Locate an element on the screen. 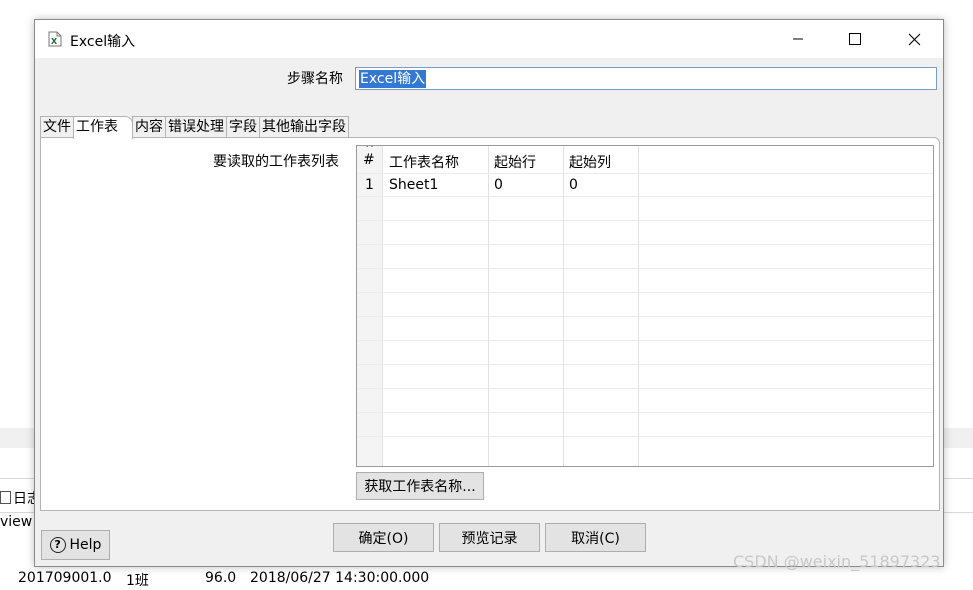 The width and height of the screenshot is (973, 590). title-bar: X Excel输入 is located at coordinates (489, 39).